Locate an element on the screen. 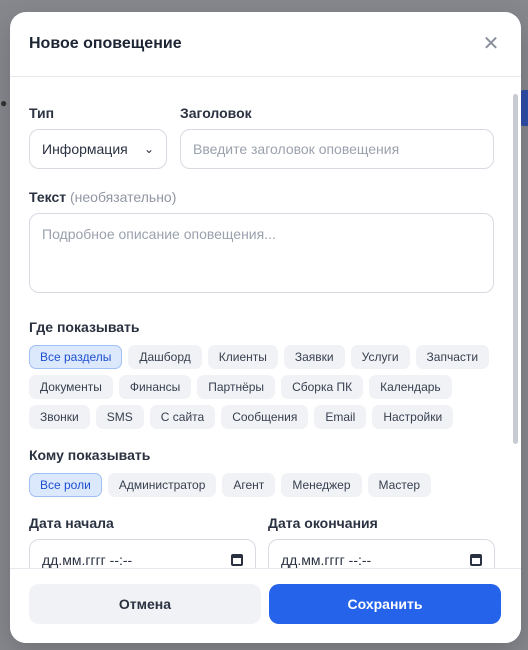 The image size is (528, 650). where-chip: Документы is located at coordinates (71, 387).